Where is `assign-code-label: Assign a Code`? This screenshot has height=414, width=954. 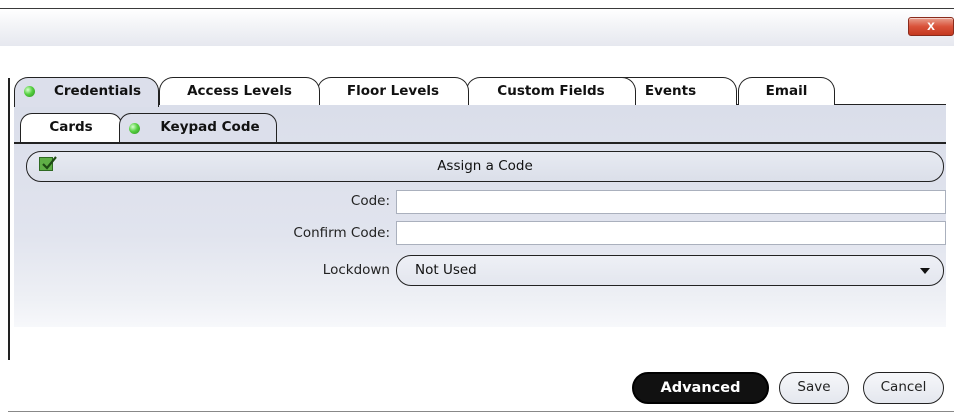
assign-code-label: Assign a Code is located at coordinates (485, 166).